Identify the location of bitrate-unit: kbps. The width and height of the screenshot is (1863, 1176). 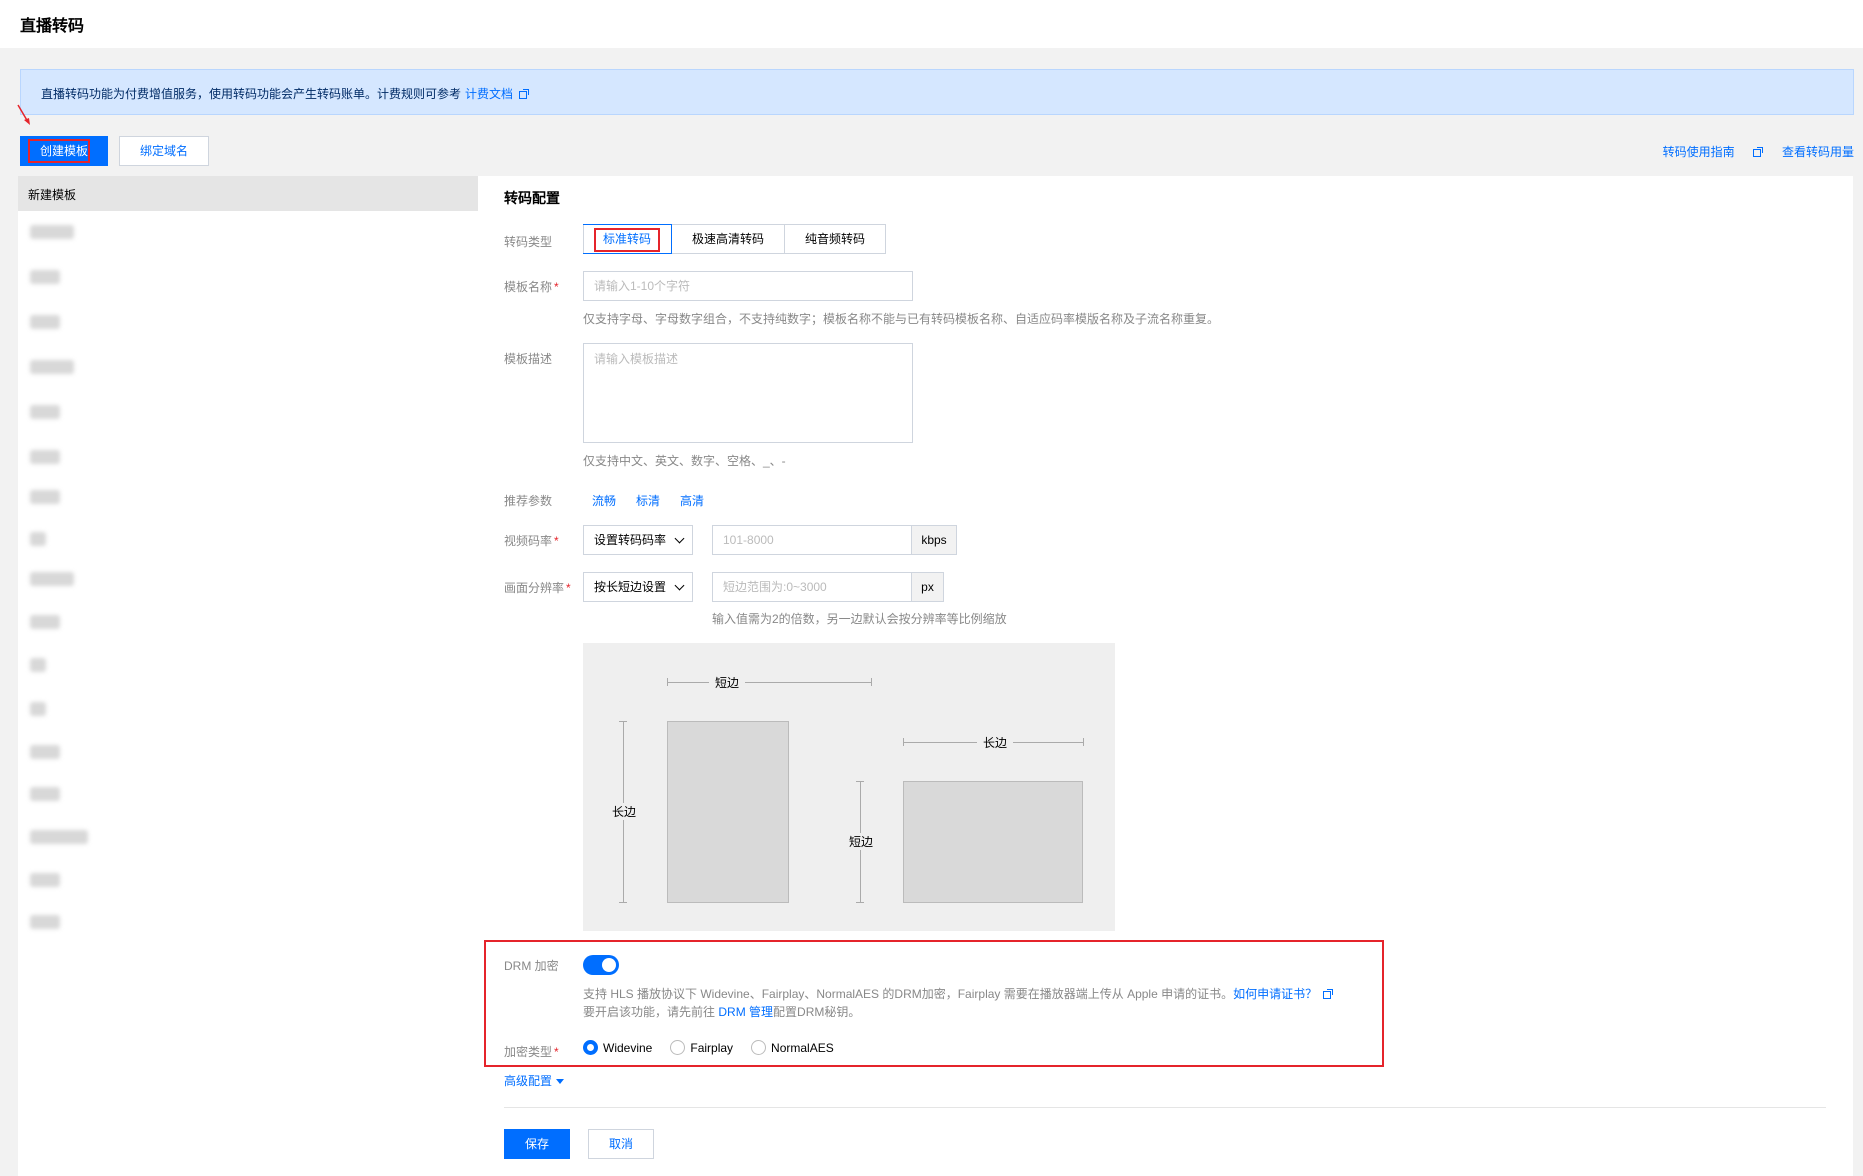
(934, 540).